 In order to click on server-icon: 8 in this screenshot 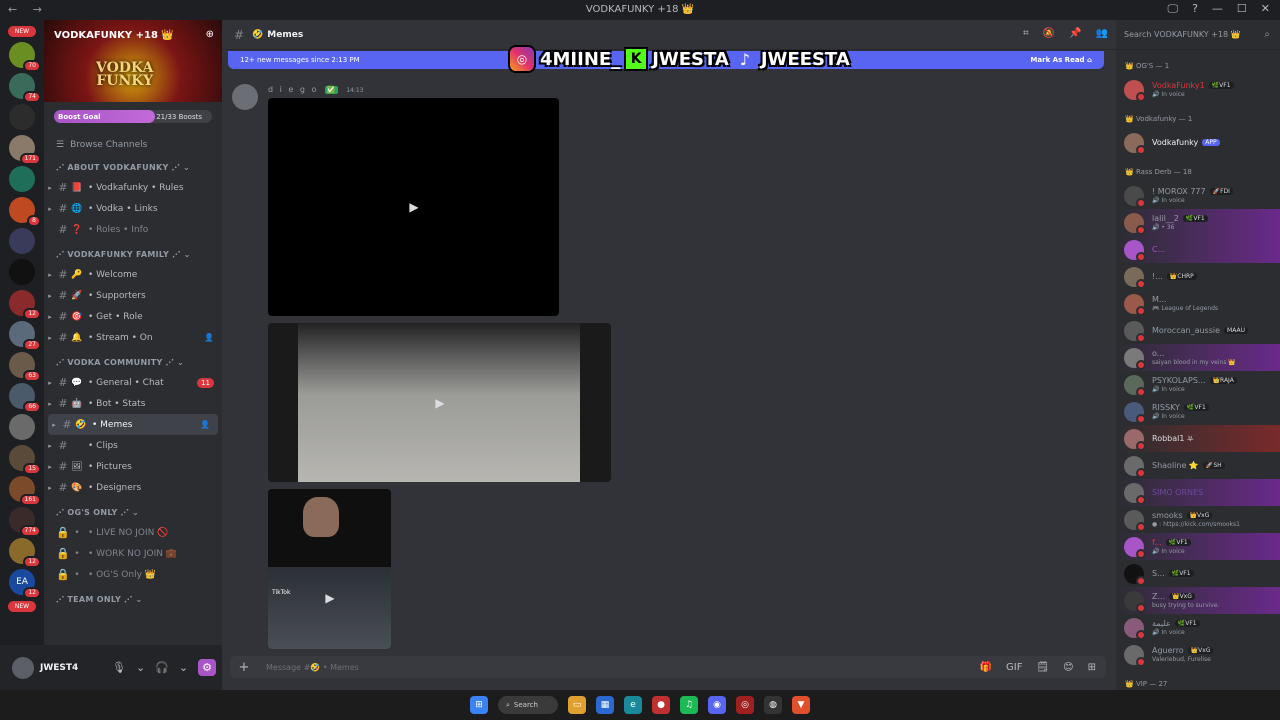, I will do `click(25, 212)`.